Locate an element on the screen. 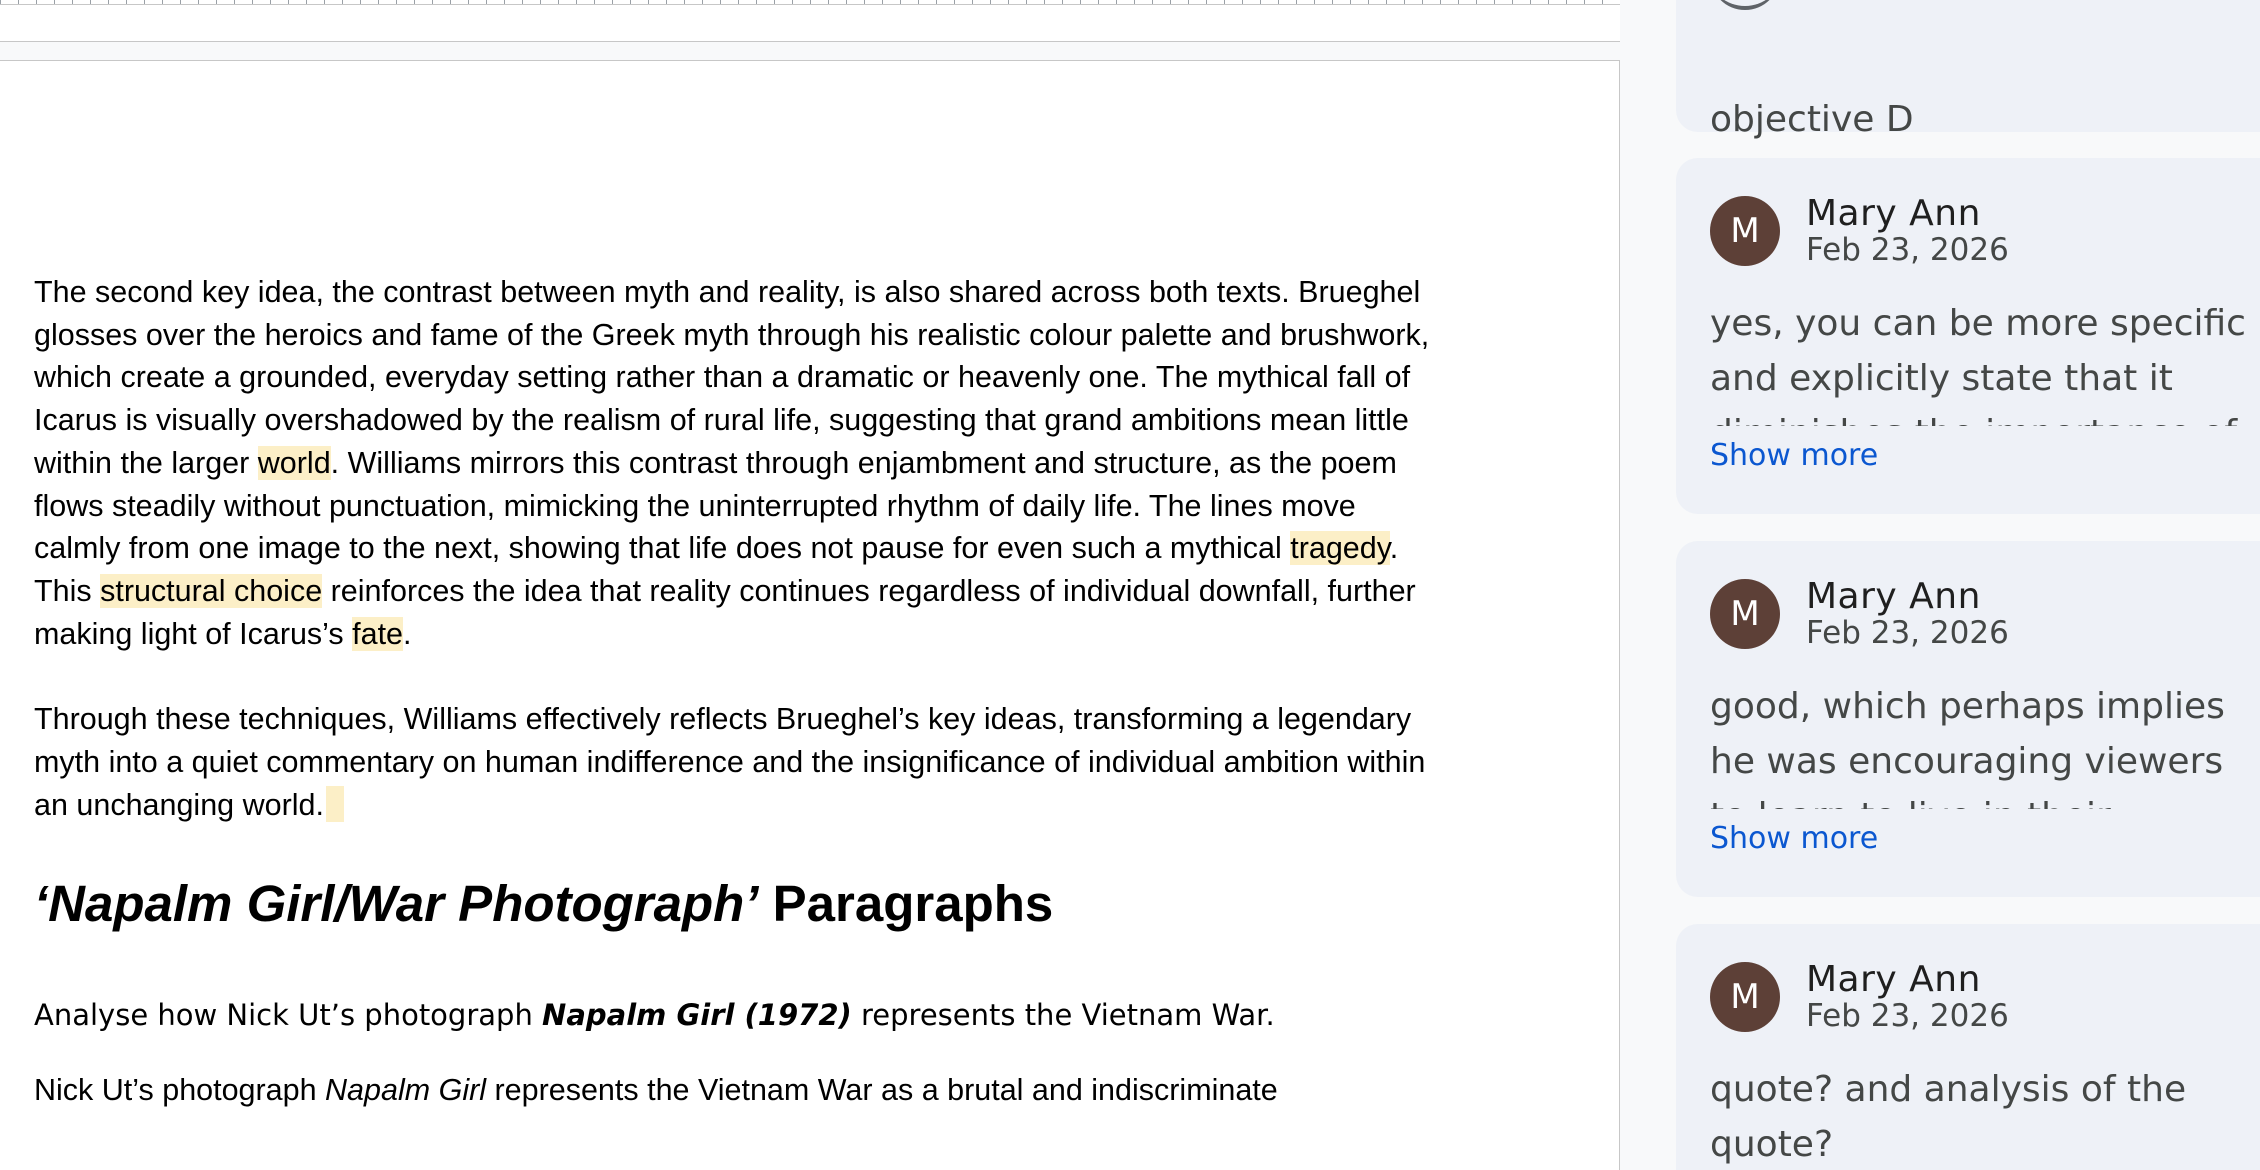 The height and width of the screenshot is (1170, 2260). heading-italic: ‘Napalm Girl/War Photograph’ is located at coordinates (396, 904).